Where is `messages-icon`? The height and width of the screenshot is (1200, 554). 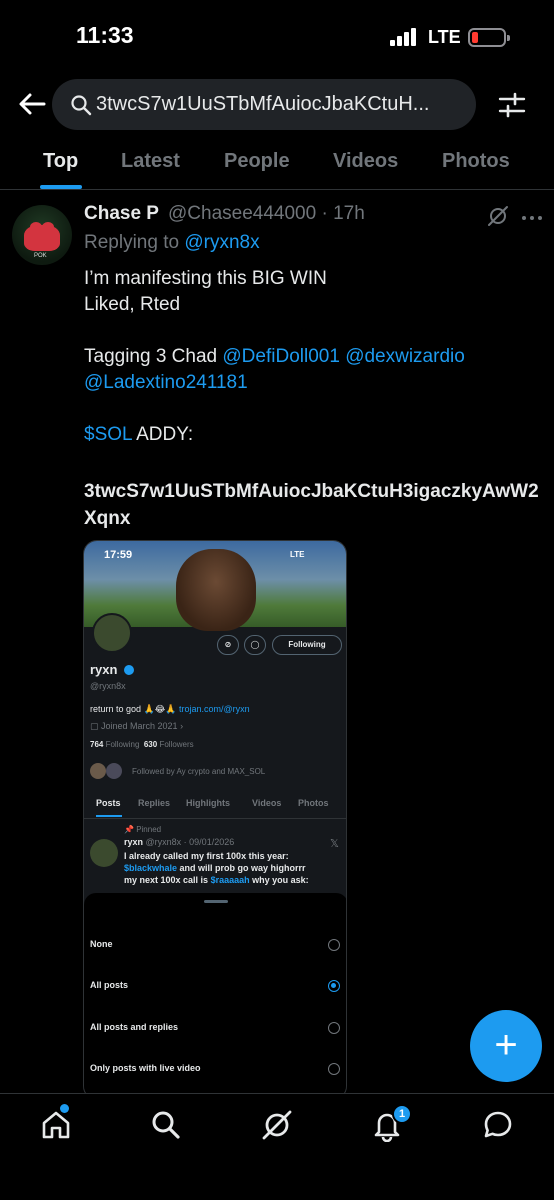 messages-icon is located at coordinates (498, 1125).